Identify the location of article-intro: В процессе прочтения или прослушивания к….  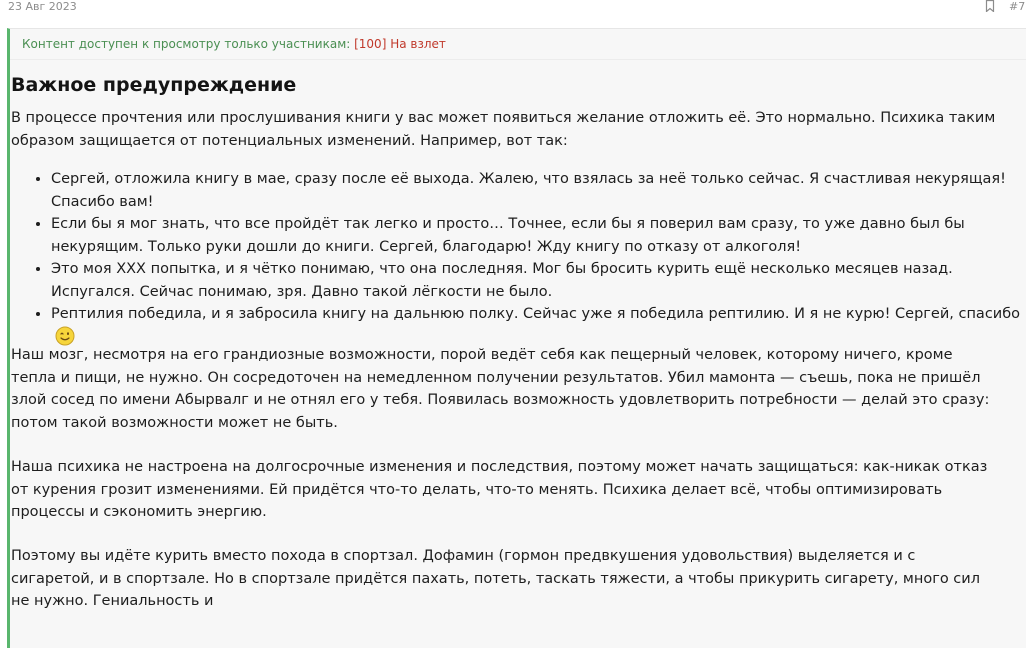
(503, 129).